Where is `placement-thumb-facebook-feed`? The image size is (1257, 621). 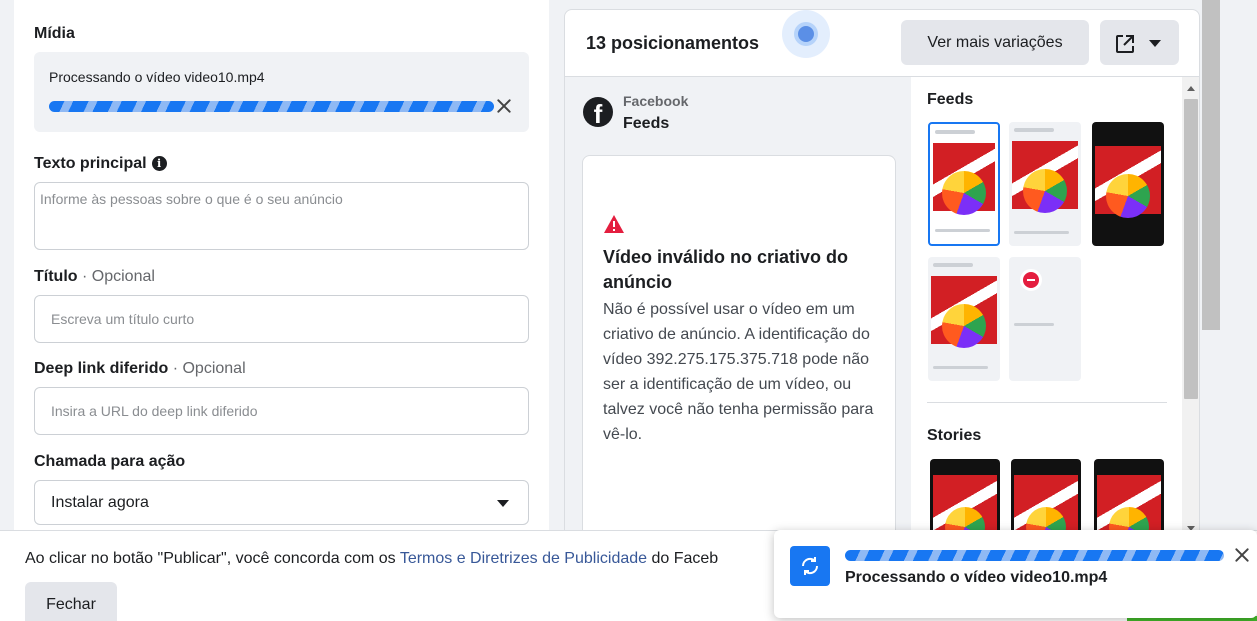
placement-thumb-facebook-feed is located at coordinates (964, 184).